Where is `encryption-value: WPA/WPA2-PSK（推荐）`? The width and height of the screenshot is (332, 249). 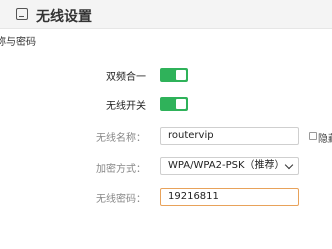
encryption-value: WPA/WPA2-PSK（推荐） is located at coordinates (226, 165).